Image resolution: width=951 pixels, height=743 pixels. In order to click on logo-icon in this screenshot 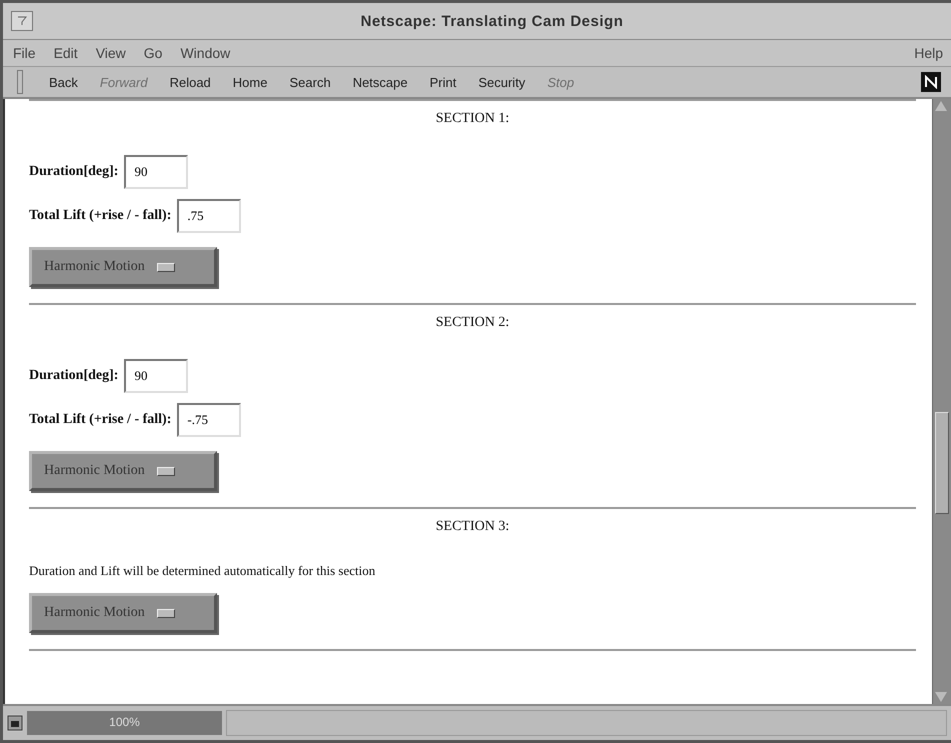, I will do `click(931, 82)`.